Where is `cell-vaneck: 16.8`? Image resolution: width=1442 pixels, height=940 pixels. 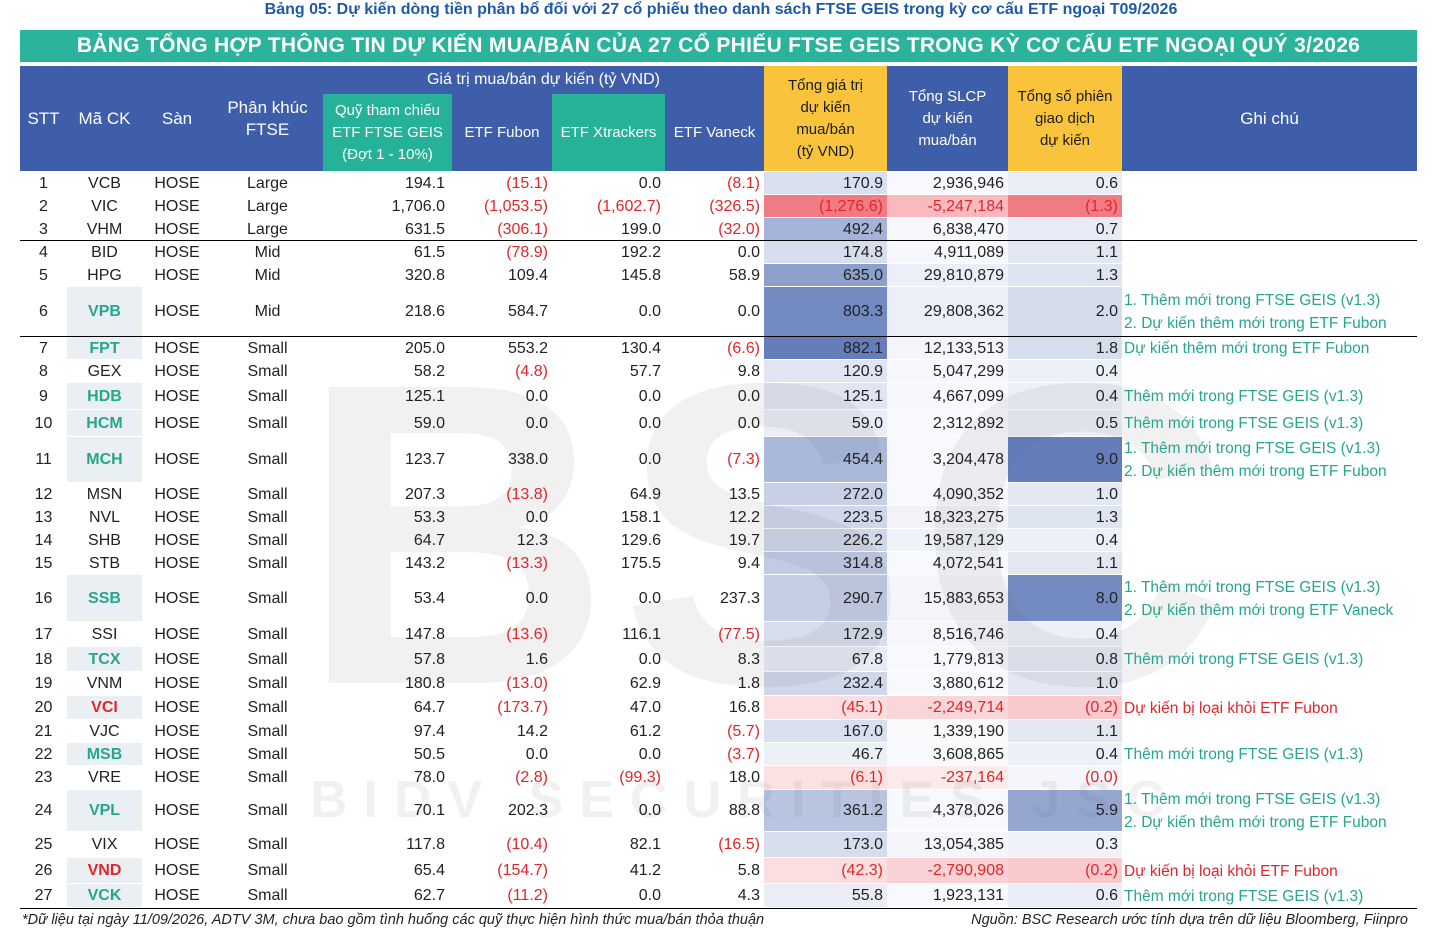 cell-vaneck: 16.8 is located at coordinates (744, 707).